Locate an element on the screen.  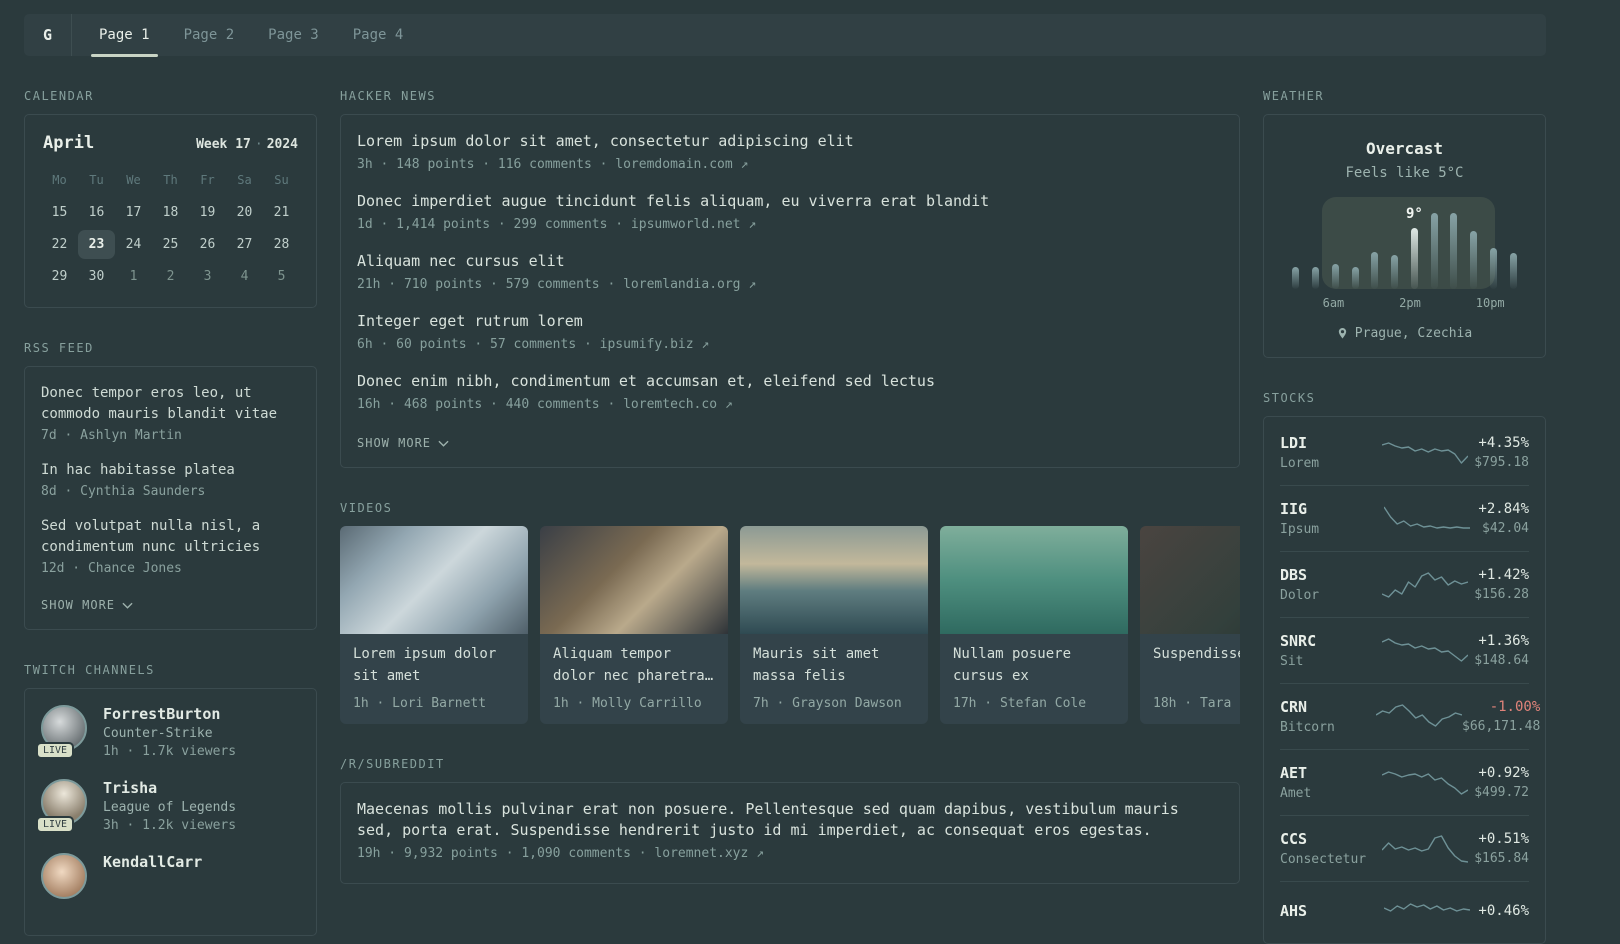
nav-tab-page-4: Page 4 is located at coordinates (378, 35).